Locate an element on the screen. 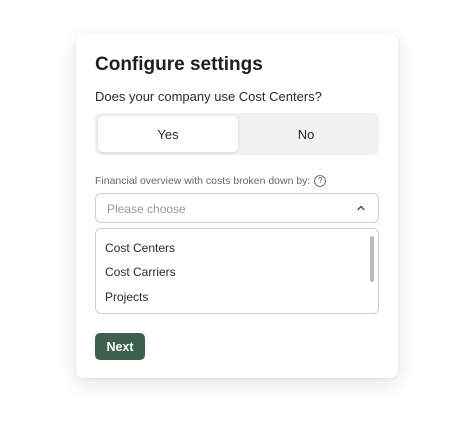  next-button: Next is located at coordinates (120, 346).